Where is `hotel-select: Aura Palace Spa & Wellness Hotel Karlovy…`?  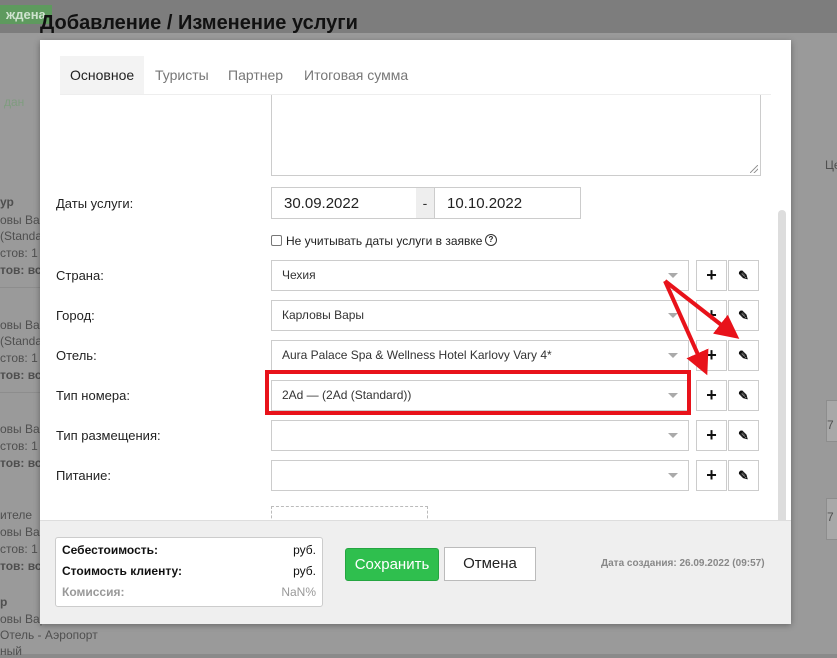
hotel-select: Aura Palace Spa & Wellness Hotel Karlovy… is located at coordinates (480, 355).